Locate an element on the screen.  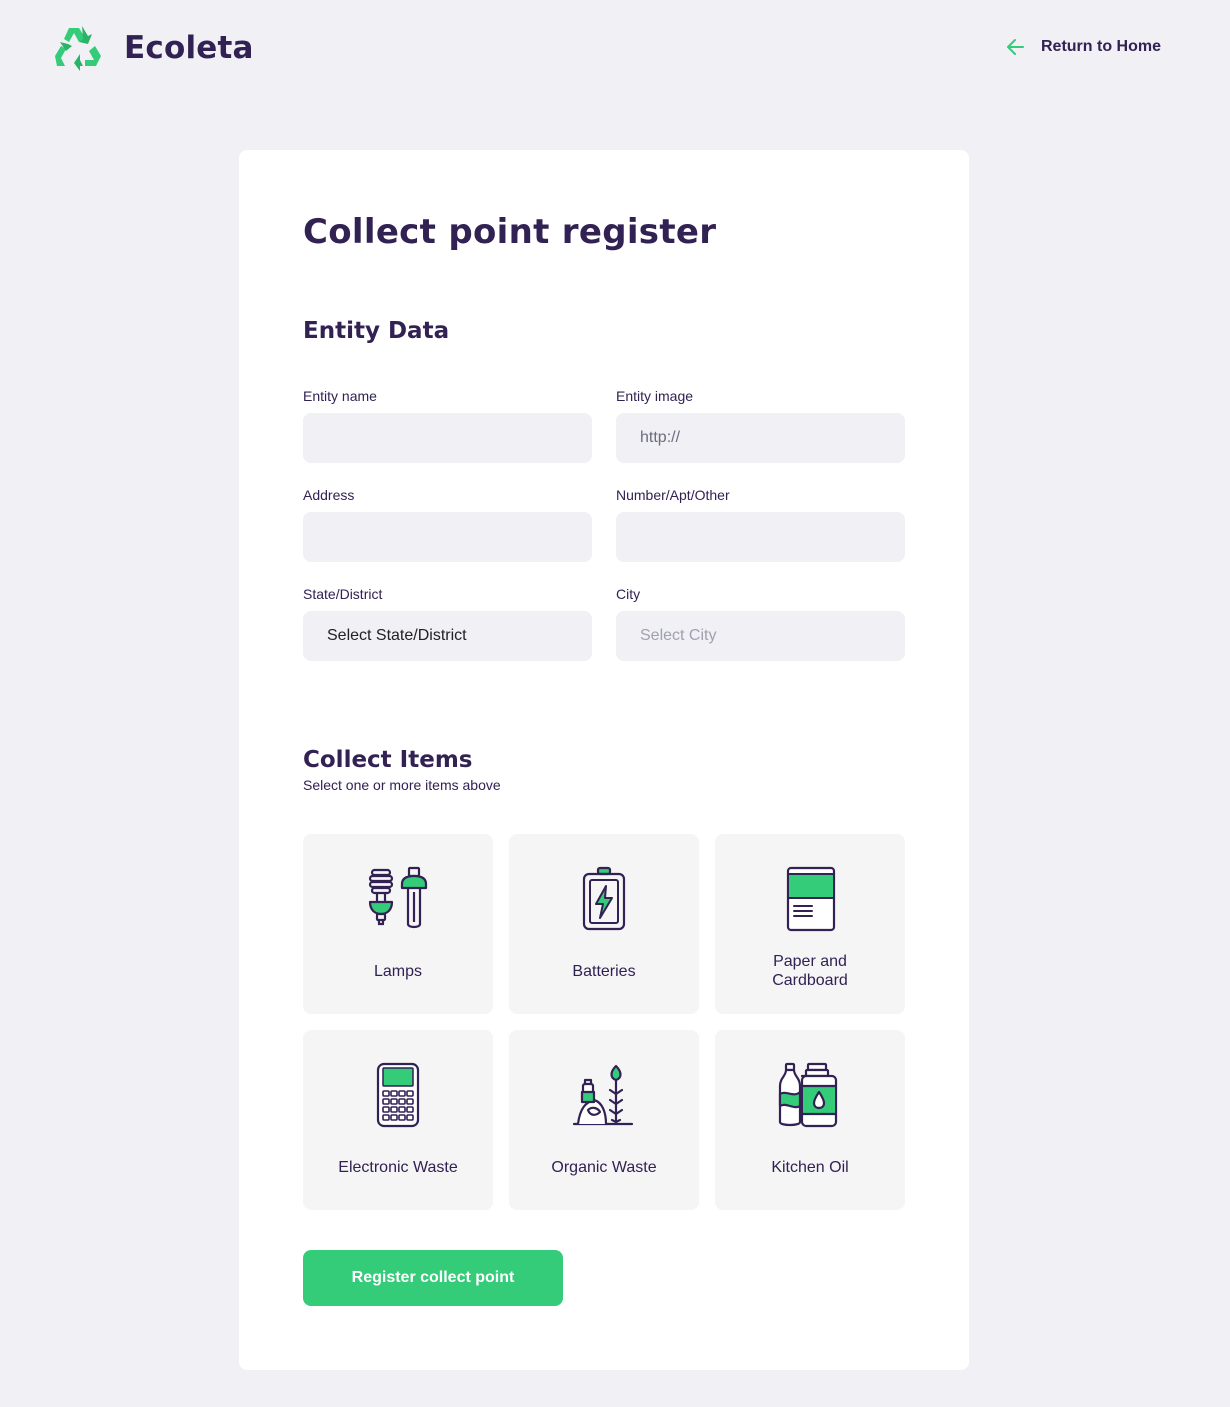
item-label: Paper and is located at coordinates (810, 961).